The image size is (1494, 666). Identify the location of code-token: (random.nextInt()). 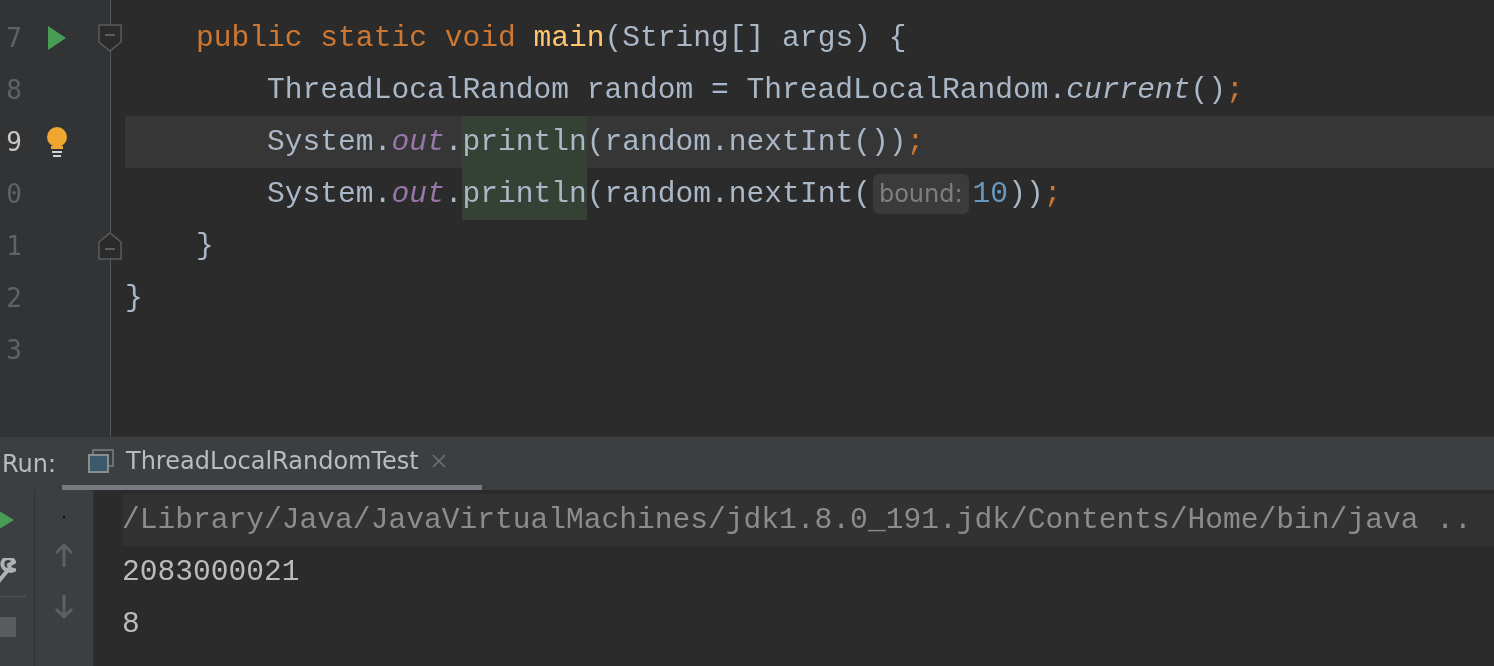
(746, 142).